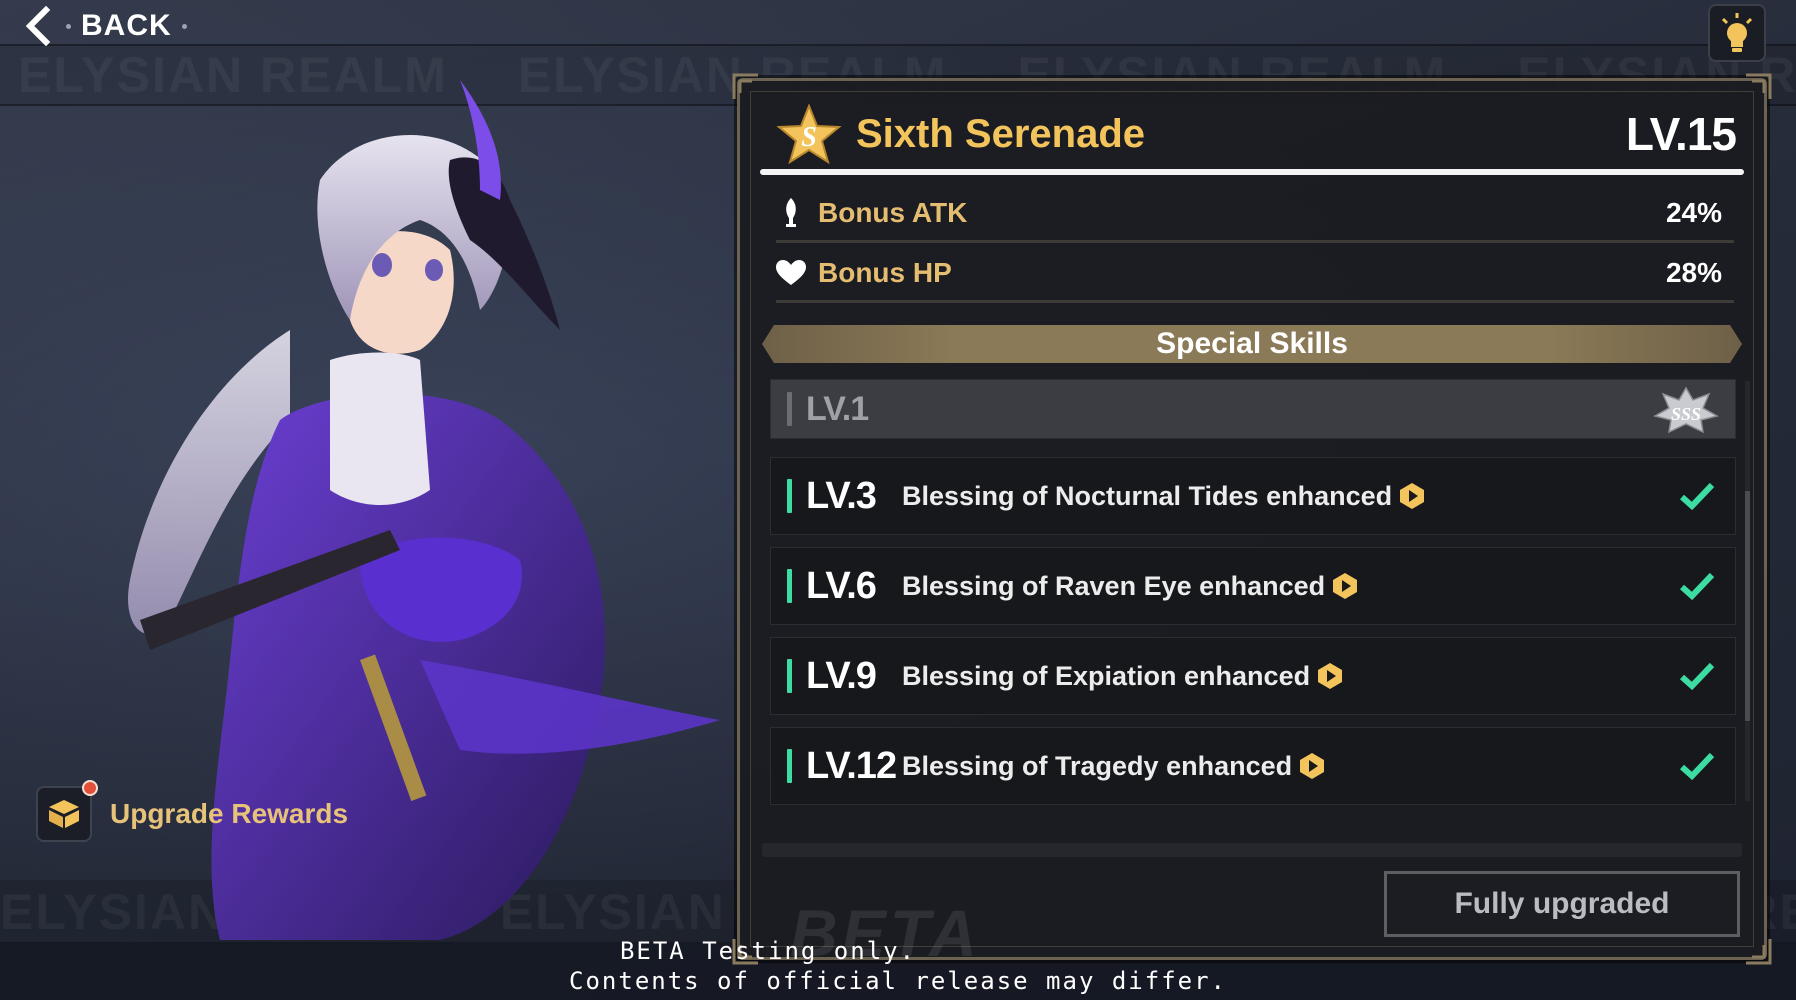 This screenshot has height=1000, width=1796. I want to click on stigma-title-row: S Sixth Serenade LV.15, so click(1256, 134).